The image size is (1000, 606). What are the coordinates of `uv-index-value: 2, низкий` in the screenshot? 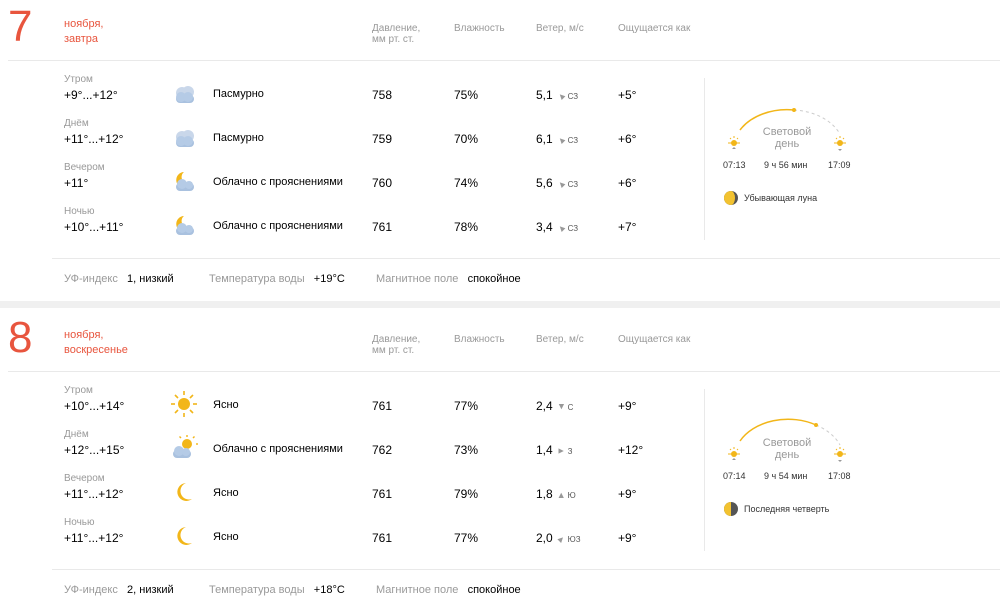 It's located at (150, 590).